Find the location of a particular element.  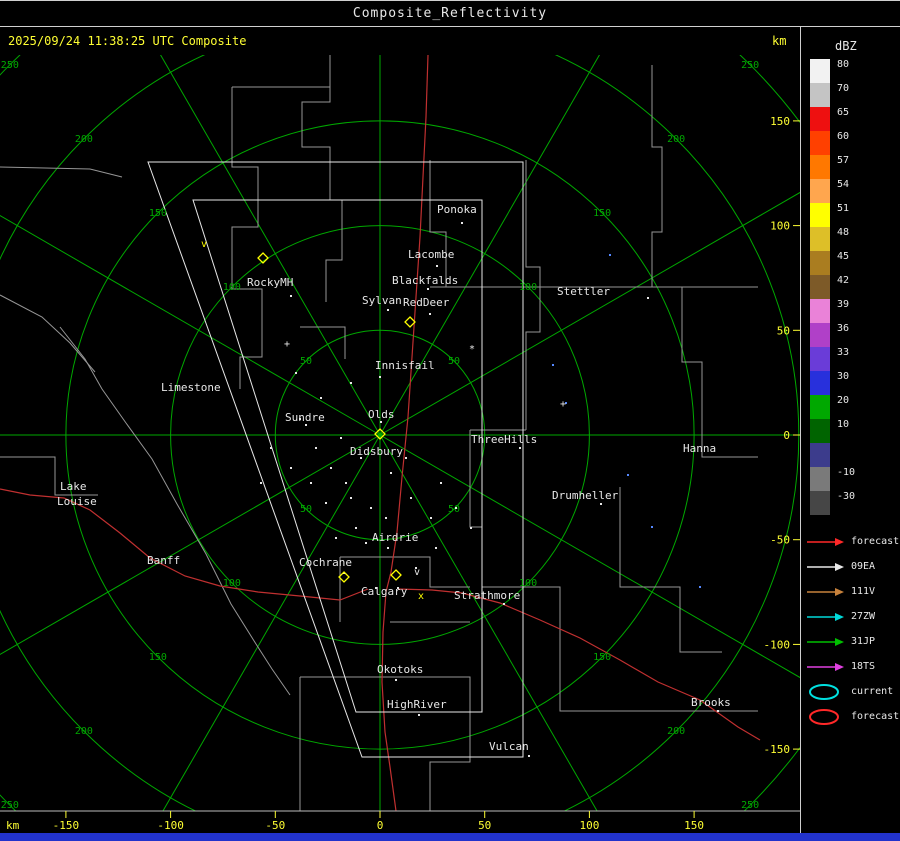

range-ring-label: 200 is located at coordinates (676, 731).